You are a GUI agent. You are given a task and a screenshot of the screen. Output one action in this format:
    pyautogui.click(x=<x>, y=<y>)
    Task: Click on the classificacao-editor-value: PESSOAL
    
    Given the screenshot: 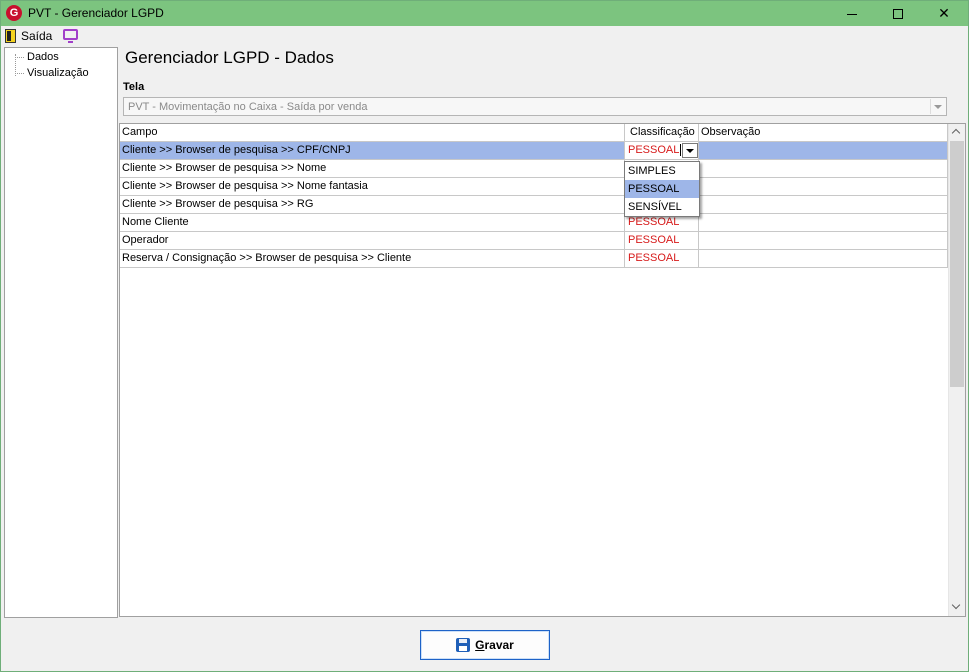 What is the action you would take?
    pyautogui.click(x=654, y=150)
    